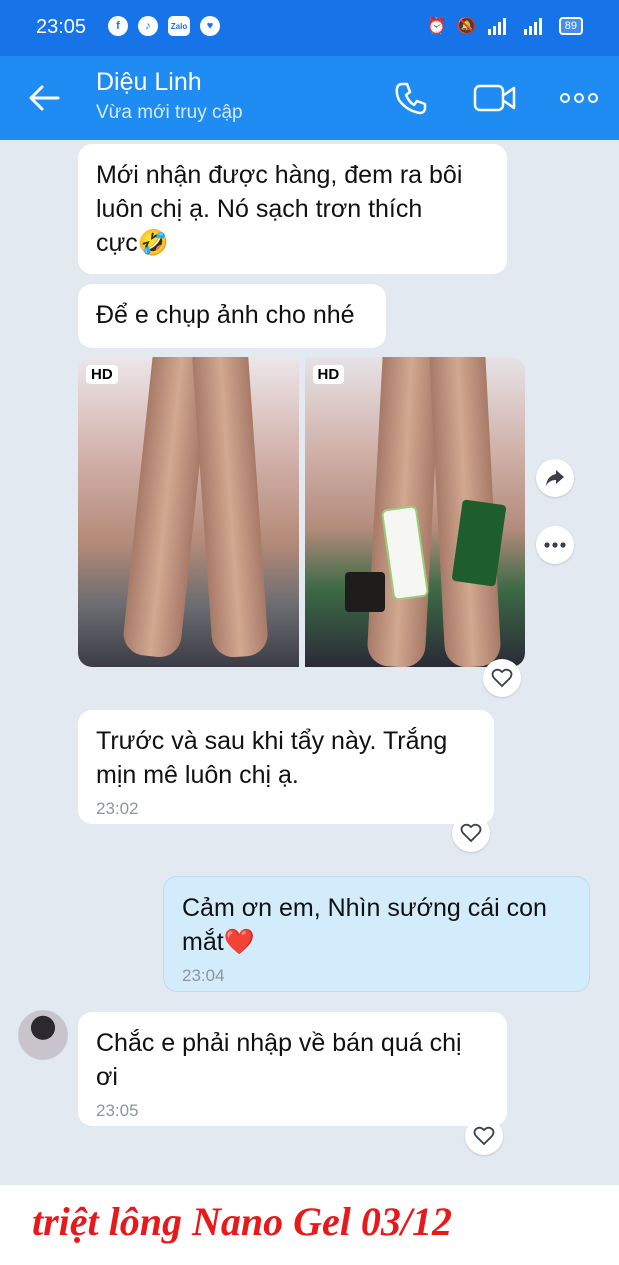 The width and height of the screenshot is (619, 1265). I want to click on message-time: 23:04, so click(203, 975).